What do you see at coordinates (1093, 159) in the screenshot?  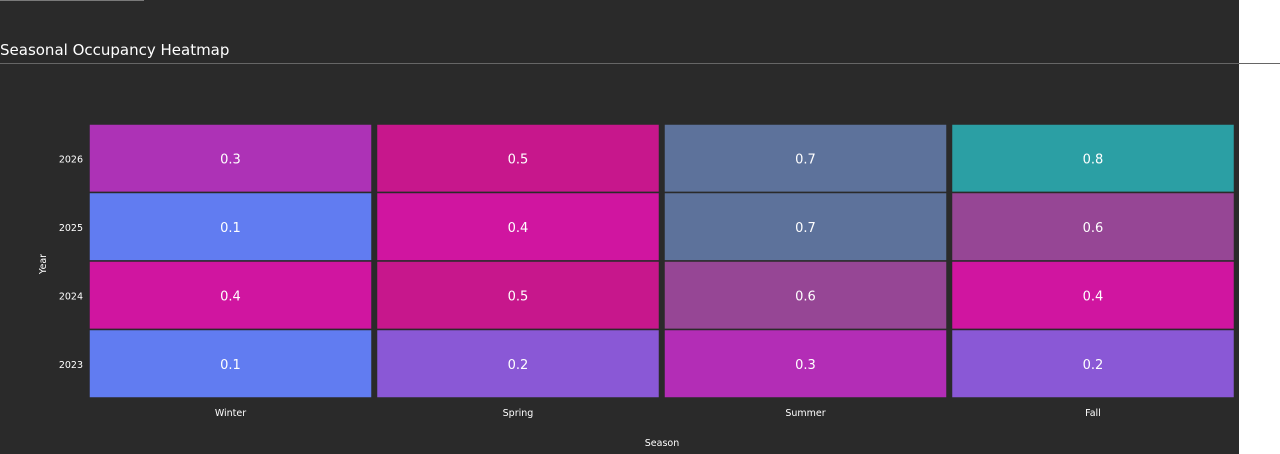 I see `cell-value-label: 0.8` at bounding box center [1093, 159].